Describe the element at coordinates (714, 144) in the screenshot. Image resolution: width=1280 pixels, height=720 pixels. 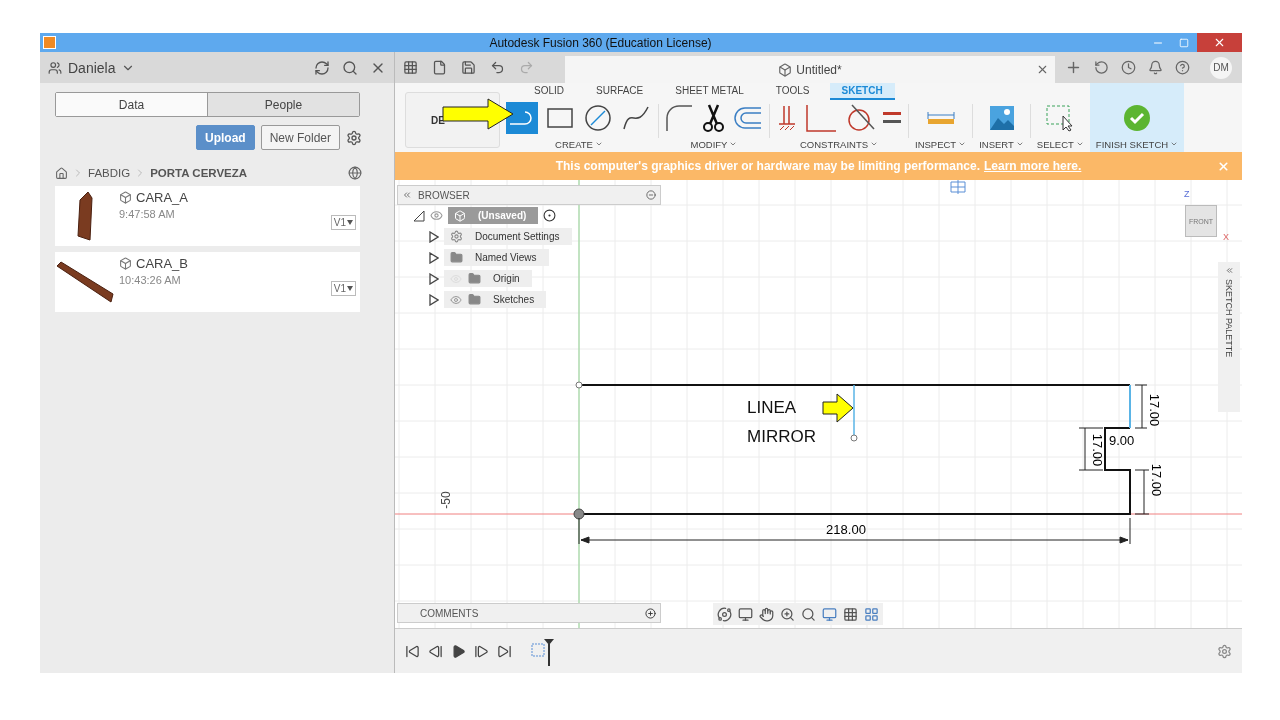
I see `tool-group-menu: MODIFY` at that location.